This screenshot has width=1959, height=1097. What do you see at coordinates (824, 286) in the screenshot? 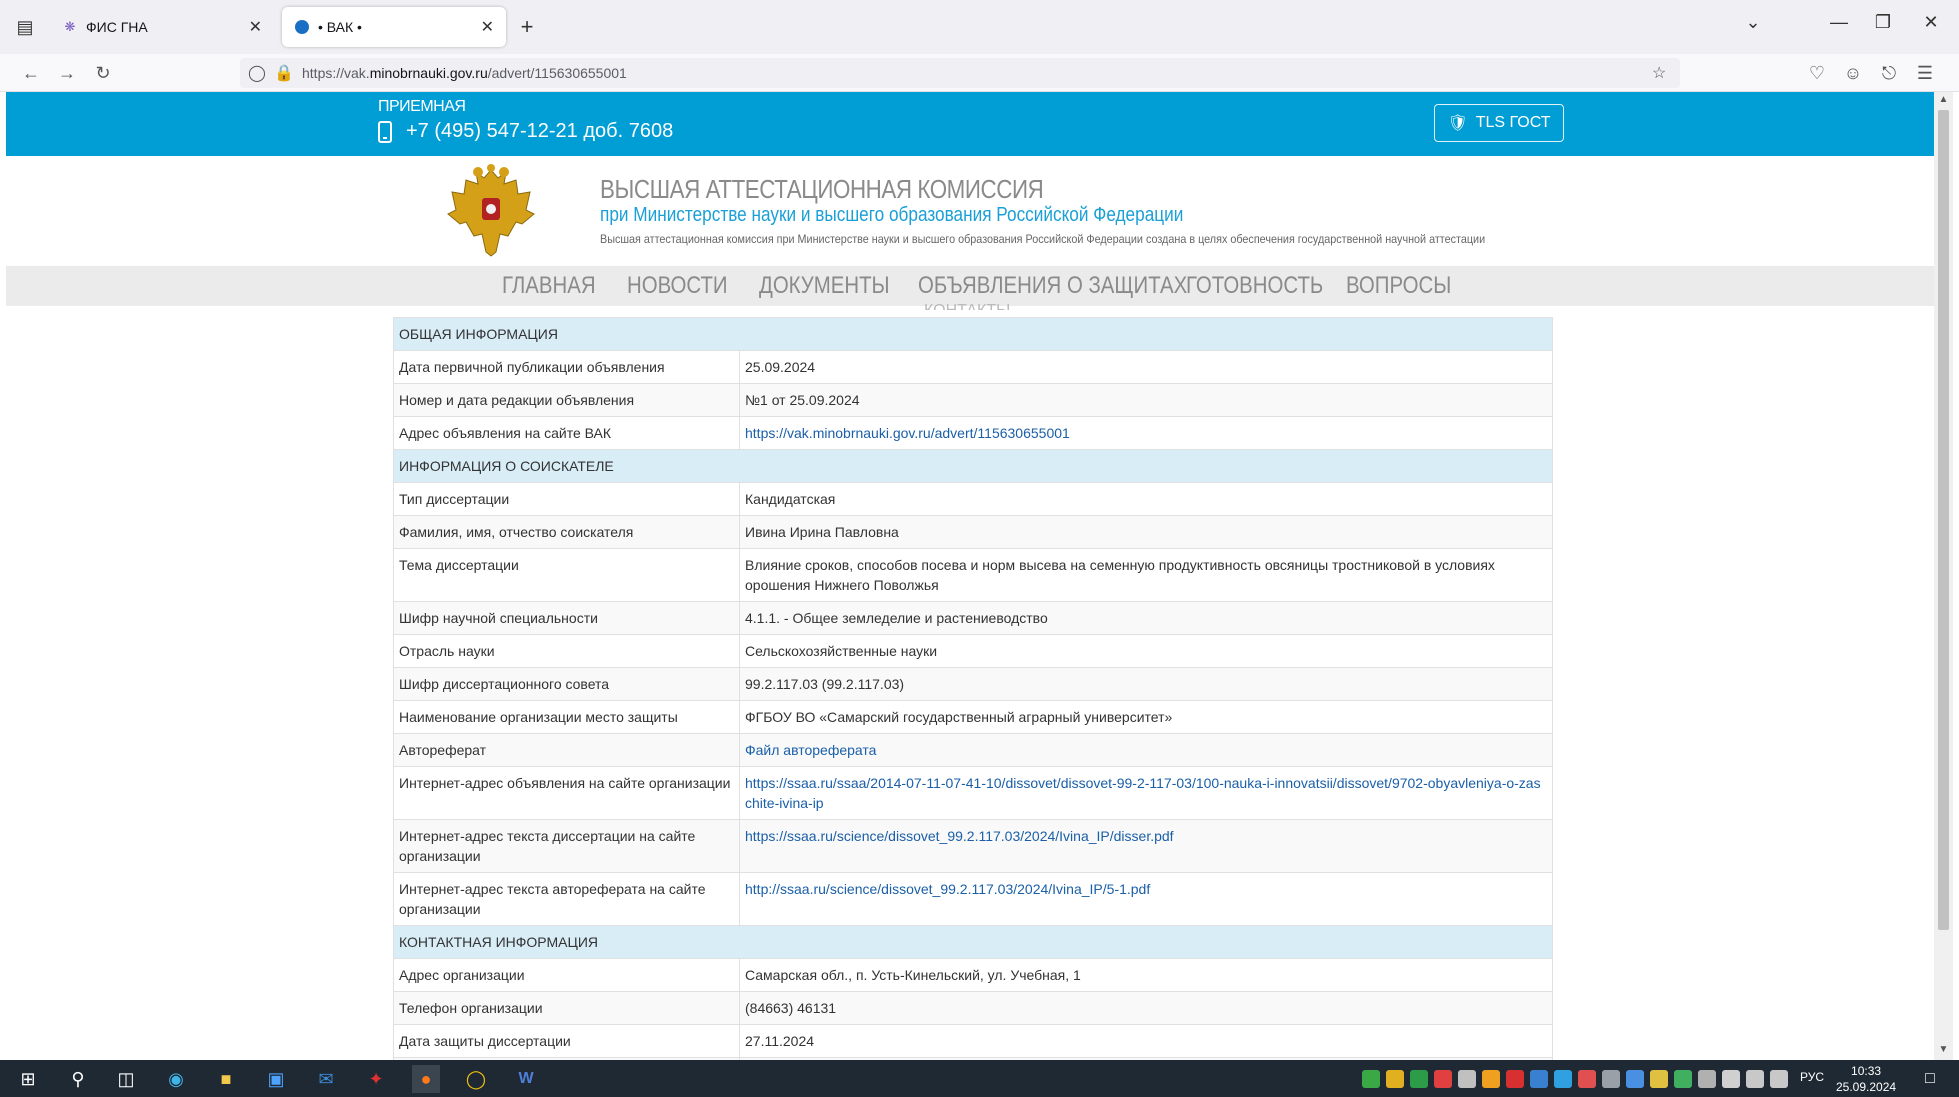
I see `nav-item-documents: ДОКУМЕНТЫ` at bounding box center [824, 286].